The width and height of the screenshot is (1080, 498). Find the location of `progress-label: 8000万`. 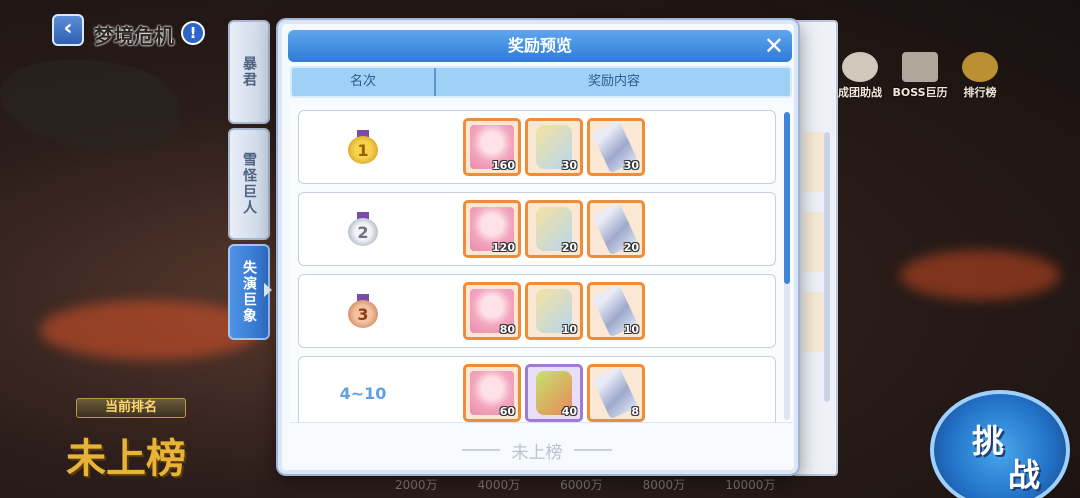

progress-label: 8000万 is located at coordinates (664, 485).